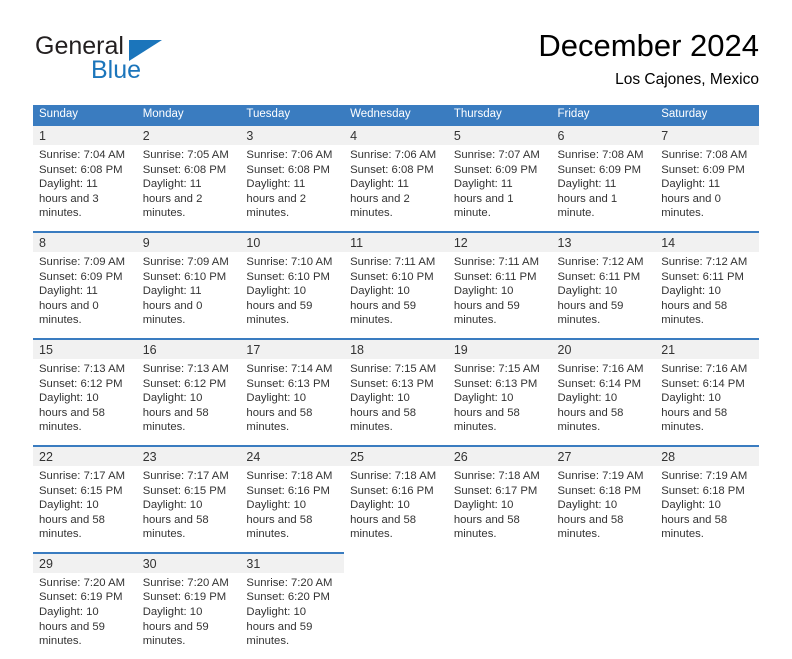 The width and height of the screenshot is (792, 659). Describe the element at coordinates (393, 261) in the screenshot. I see `sunrise-text: Sunrise: 7:11 AM` at that location.